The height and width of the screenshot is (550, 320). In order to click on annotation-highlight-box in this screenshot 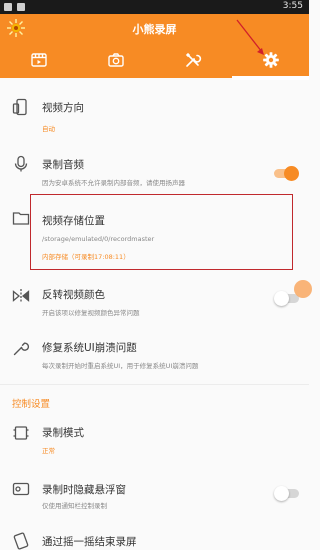, I will do `click(161, 232)`.